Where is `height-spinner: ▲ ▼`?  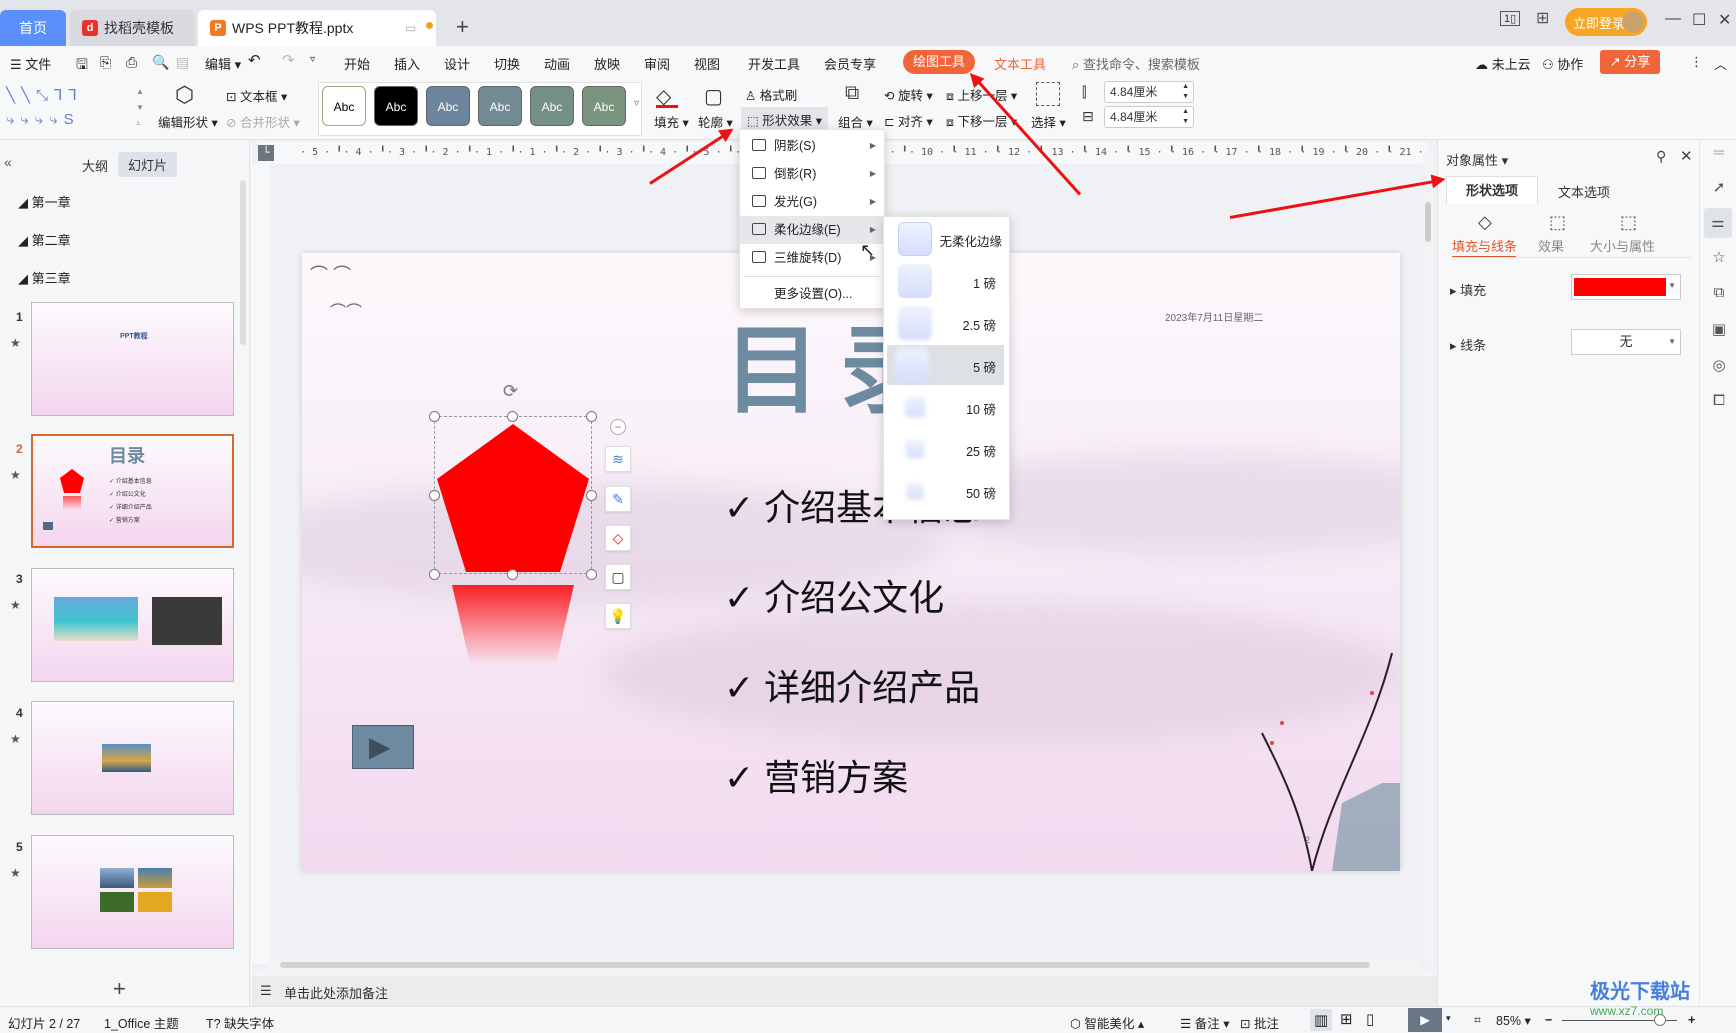
height-spinner: ▲ ▼ is located at coordinates (1185, 92).